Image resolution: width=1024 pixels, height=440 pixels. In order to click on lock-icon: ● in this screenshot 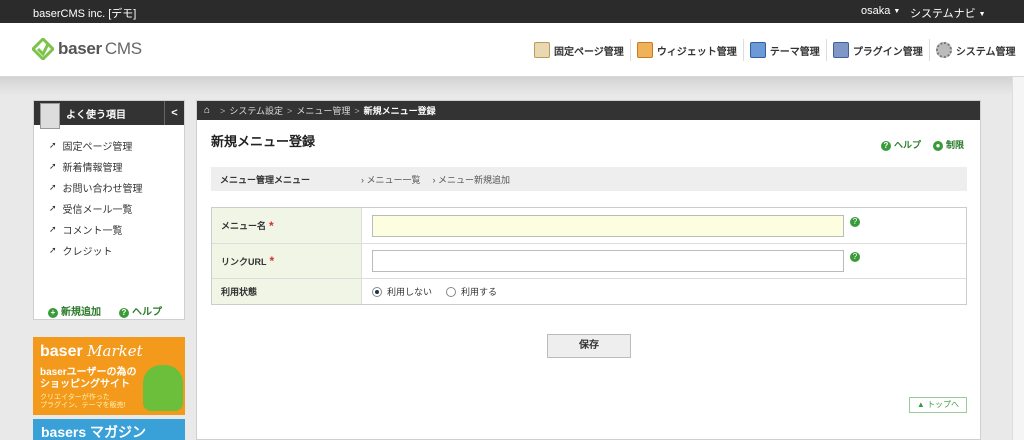, I will do `click(938, 146)`.